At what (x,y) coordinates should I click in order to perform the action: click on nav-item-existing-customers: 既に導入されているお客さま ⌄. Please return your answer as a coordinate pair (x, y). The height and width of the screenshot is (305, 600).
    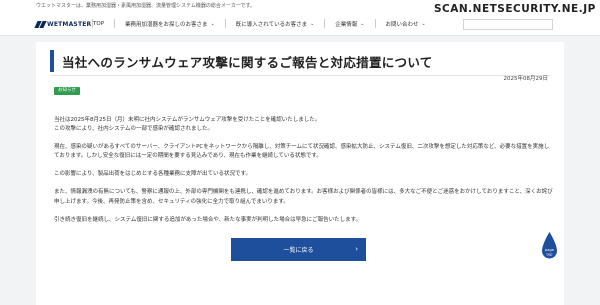
    Looking at the image, I should click on (274, 23).